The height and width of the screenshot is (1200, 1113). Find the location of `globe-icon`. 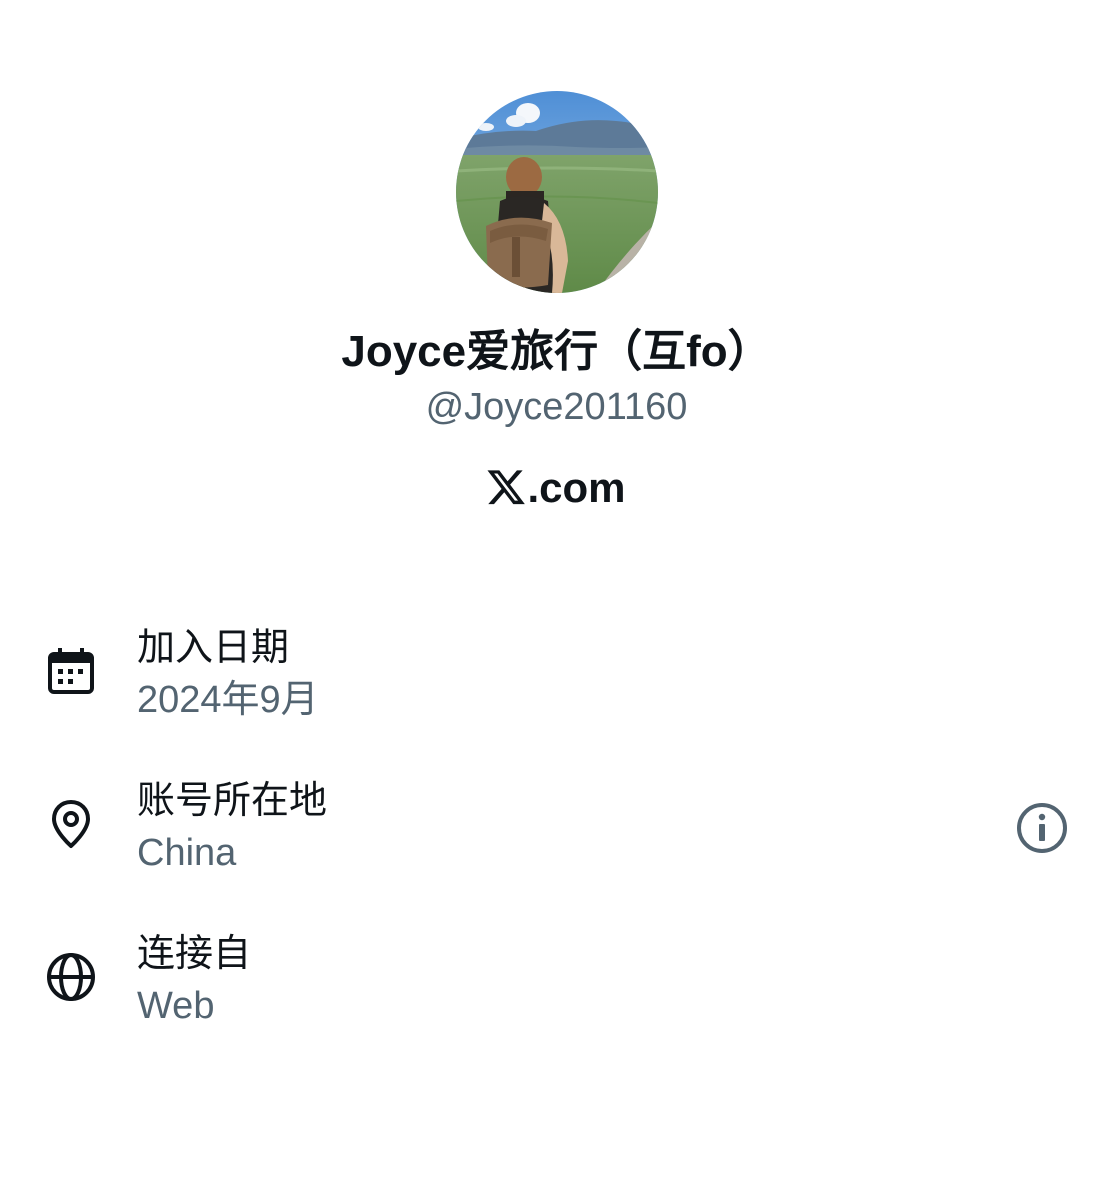

globe-icon is located at coordinates (71, 977).